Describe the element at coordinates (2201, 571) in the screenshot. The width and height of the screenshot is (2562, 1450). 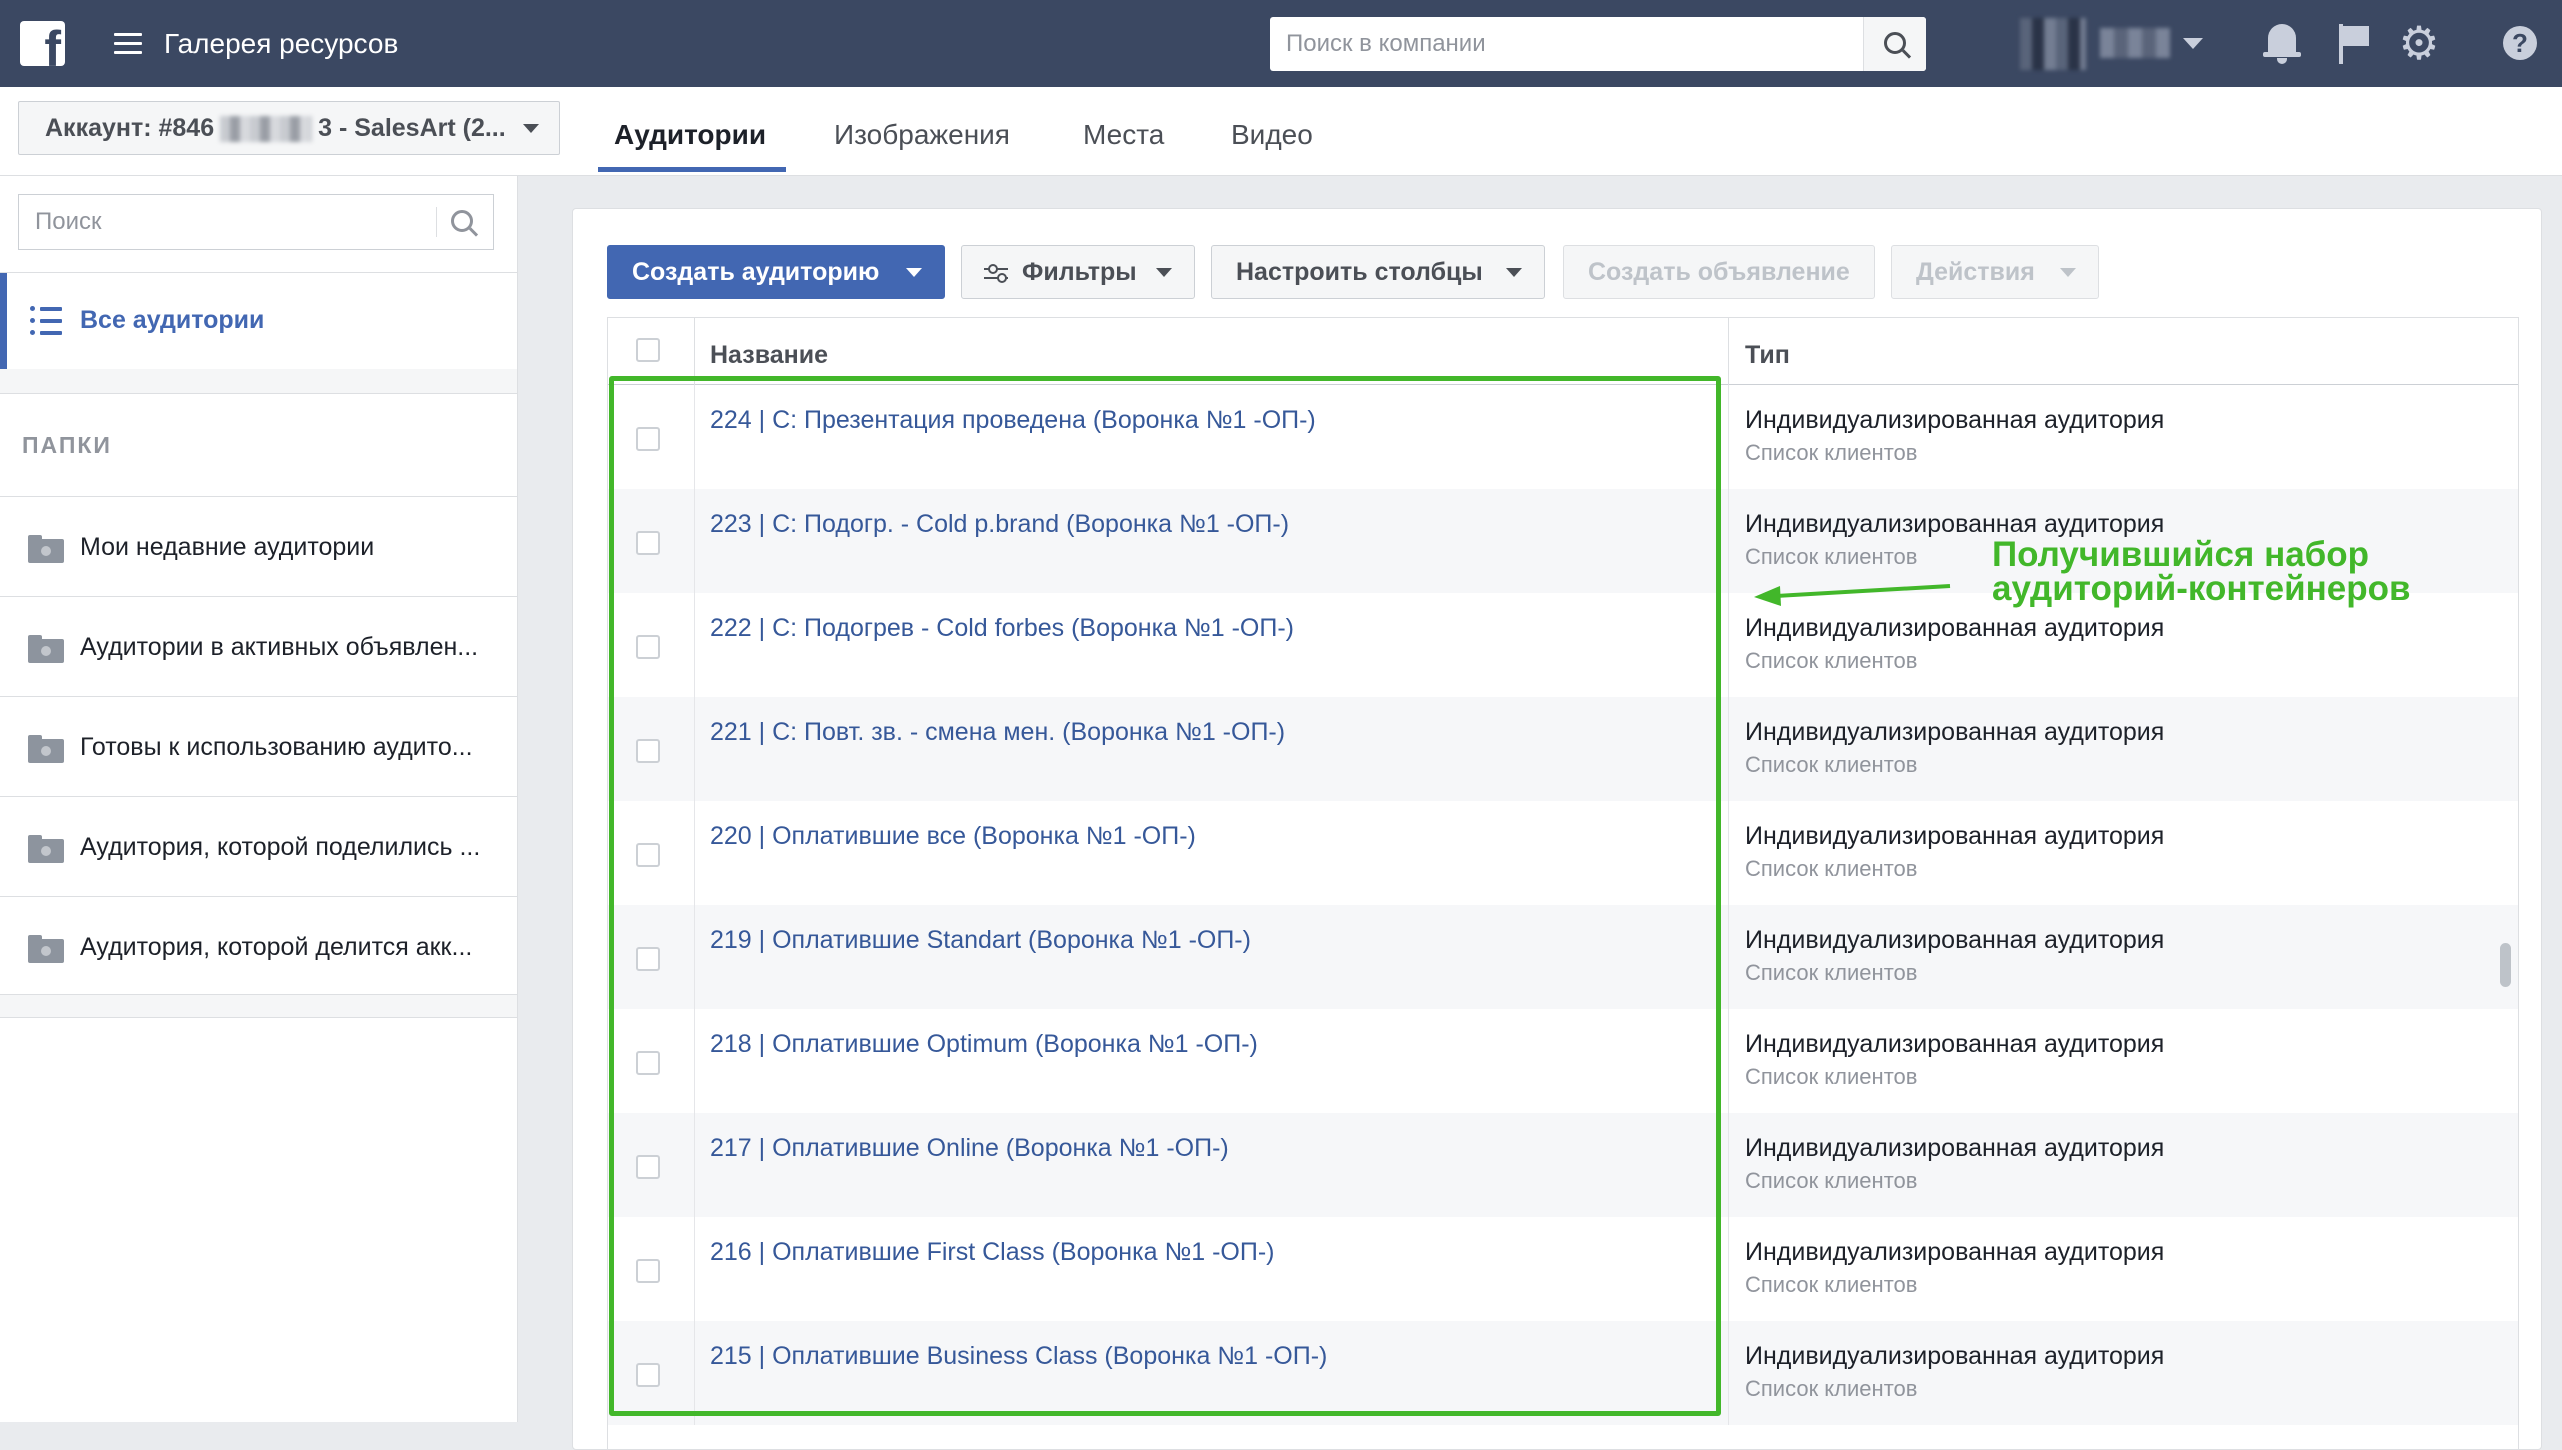
I see `annotation-text: Получившийся набор аудиторий-контейнеров` at that location.